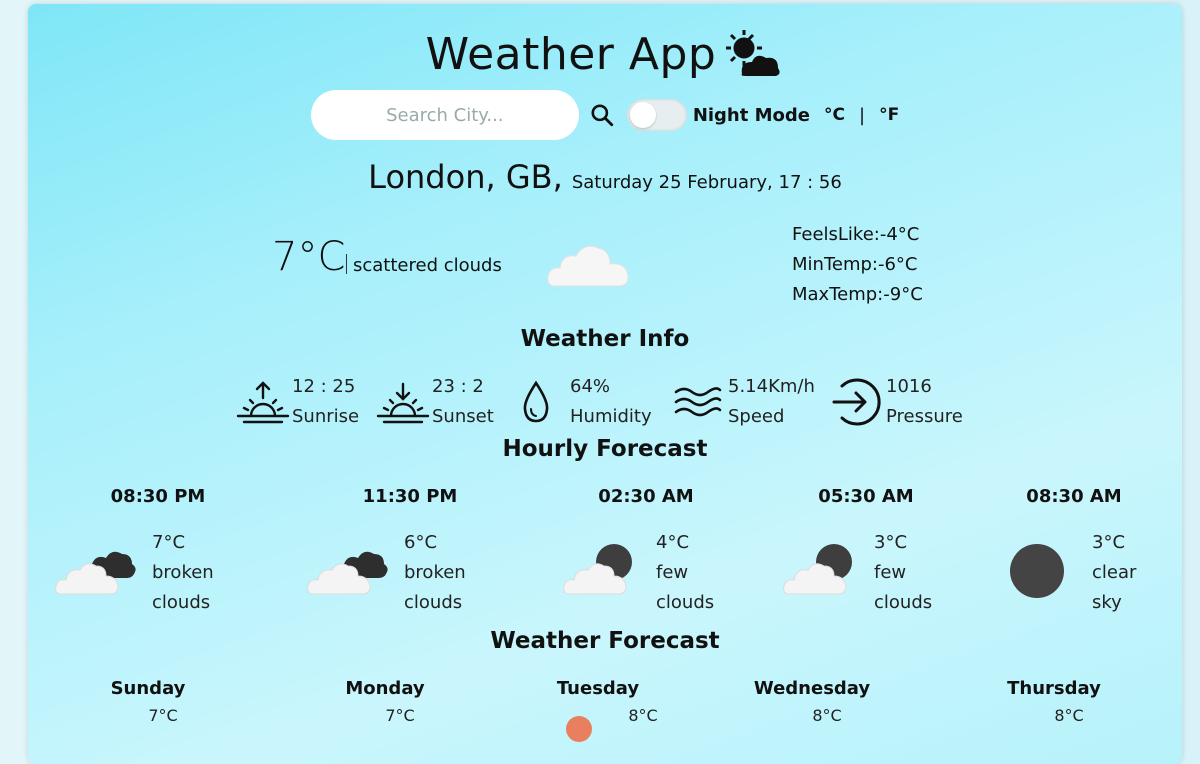  I want to click on hour-desc-2: sky, so click(1107, 602).